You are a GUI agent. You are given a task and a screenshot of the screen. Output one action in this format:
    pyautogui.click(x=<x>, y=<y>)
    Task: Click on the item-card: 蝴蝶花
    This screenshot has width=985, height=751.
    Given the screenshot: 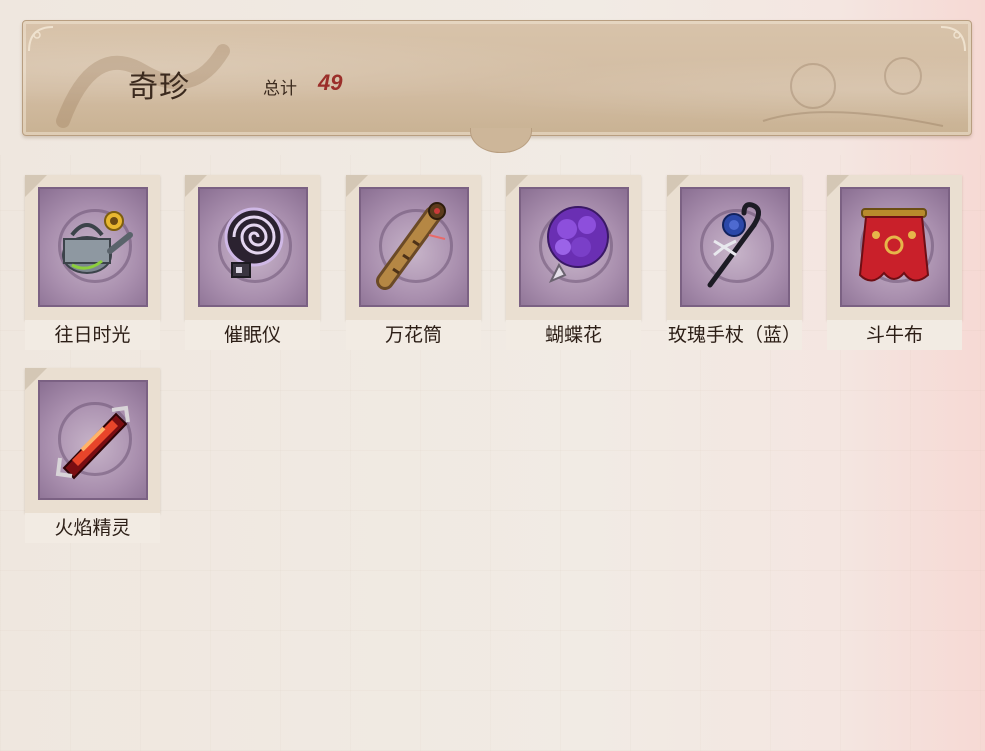 What is the action you would take?
    pyautogui.click(x=573, y=262)
    